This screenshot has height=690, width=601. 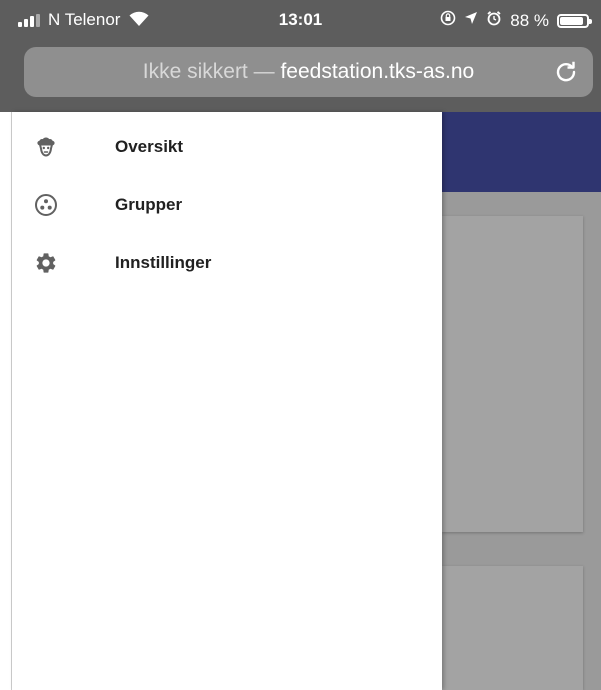 What do you see at coordinates (377, 71) in the screenshot?
I see `url-domain: feedstation.tks-as.no` at bounding box center [377, 71].